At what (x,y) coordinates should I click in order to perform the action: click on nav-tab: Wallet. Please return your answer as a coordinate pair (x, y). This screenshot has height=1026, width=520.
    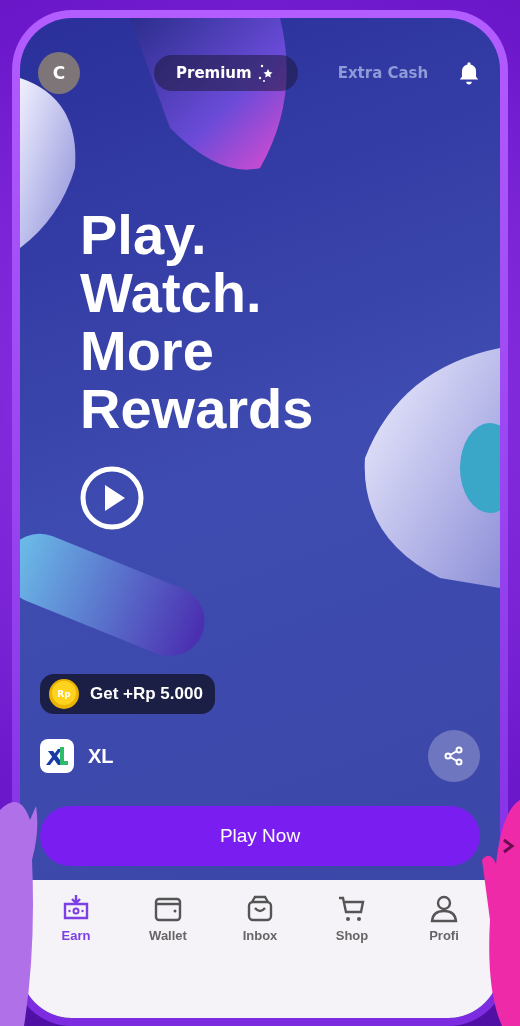
    Looking at the image, I should click on (168, 918).